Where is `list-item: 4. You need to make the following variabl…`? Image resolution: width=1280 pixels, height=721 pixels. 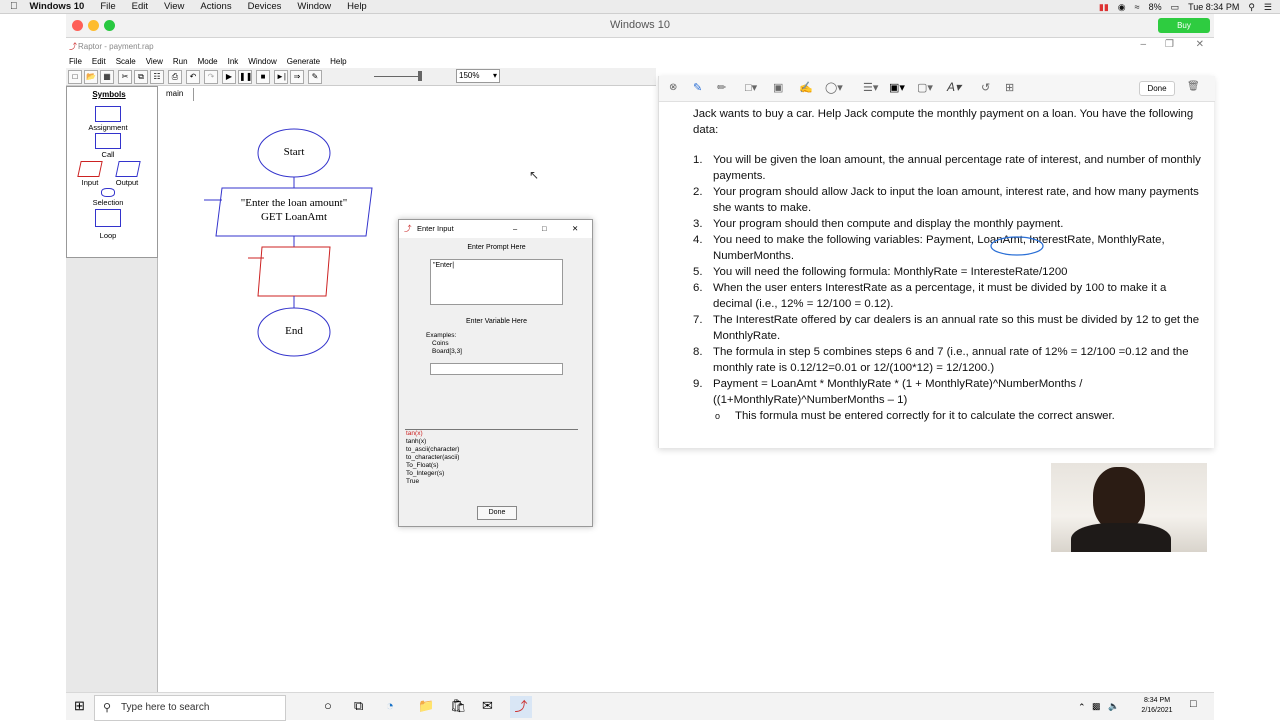
list-item: 4. You need to make the following variabl… is located at coordinates (929, 248).